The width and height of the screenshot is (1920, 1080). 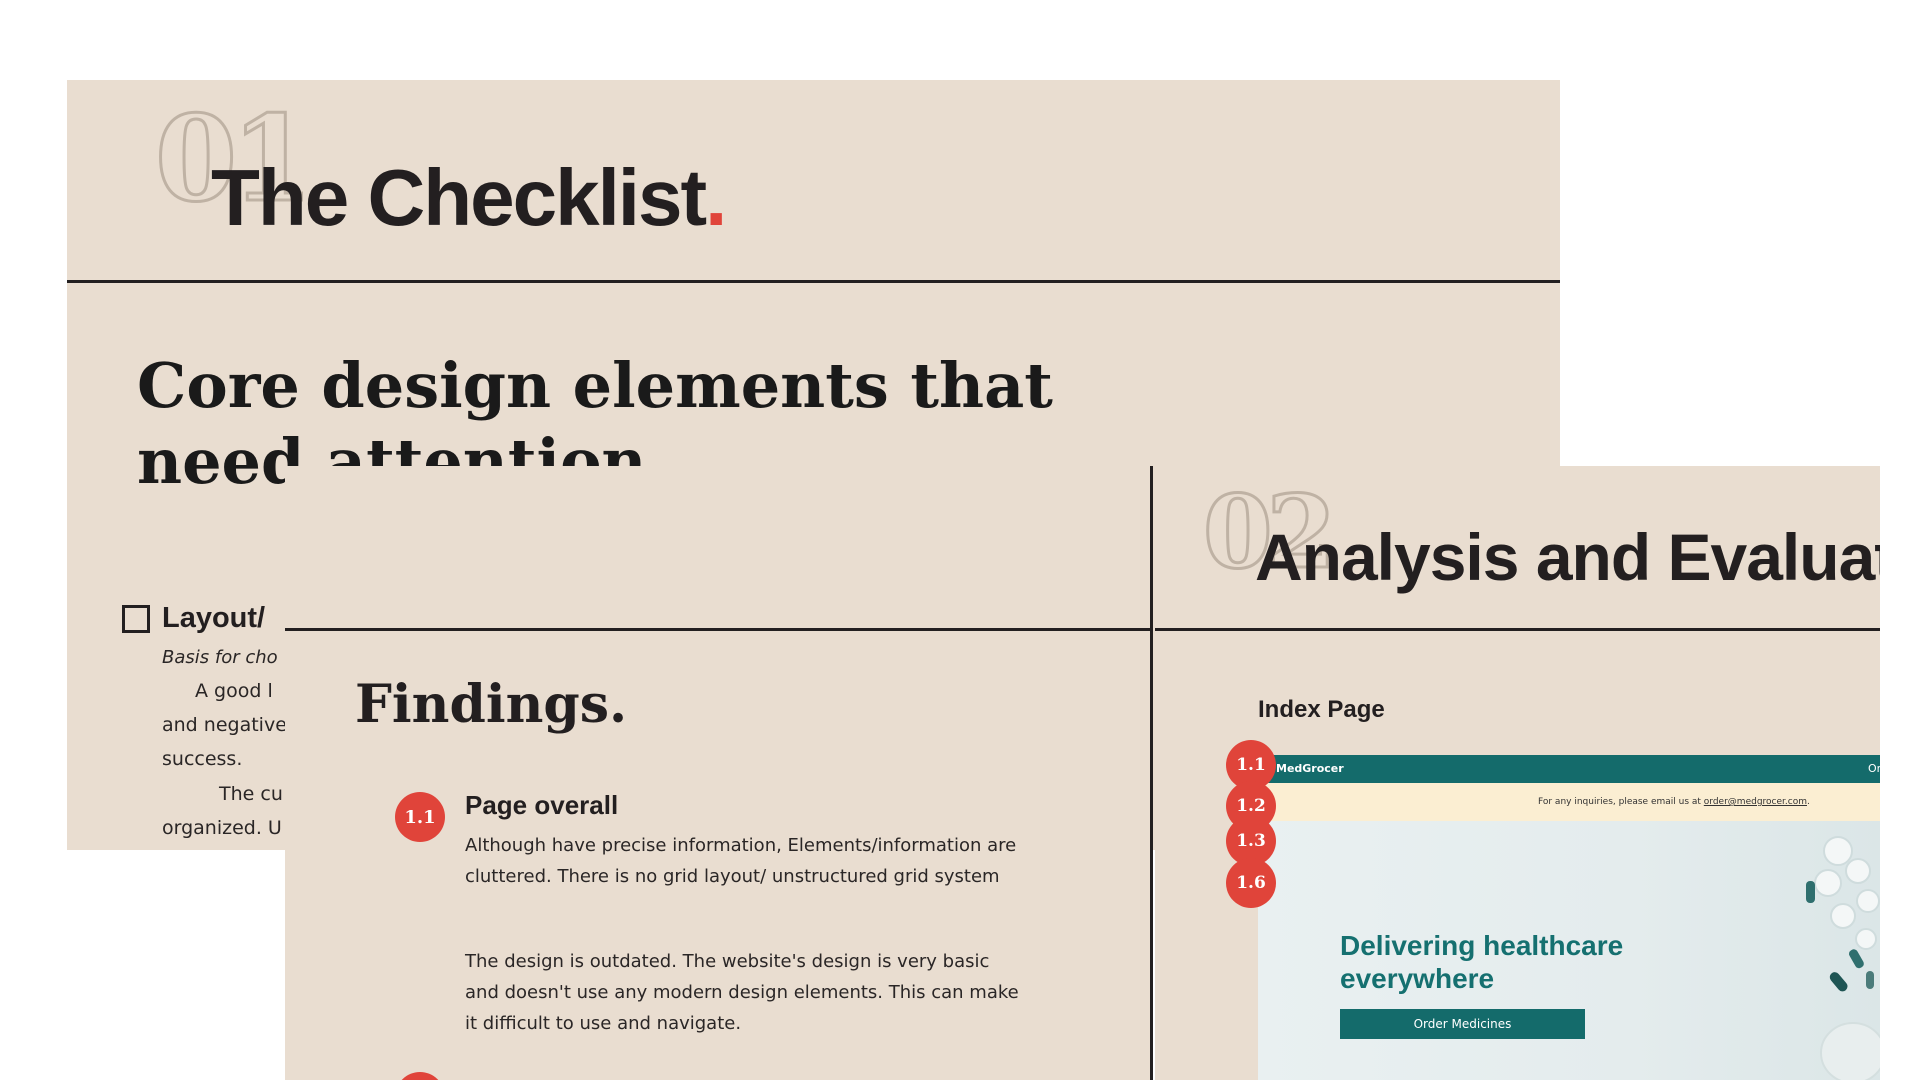 I want to click on mock-nav-link: Order, so click(x=1874, y=768).